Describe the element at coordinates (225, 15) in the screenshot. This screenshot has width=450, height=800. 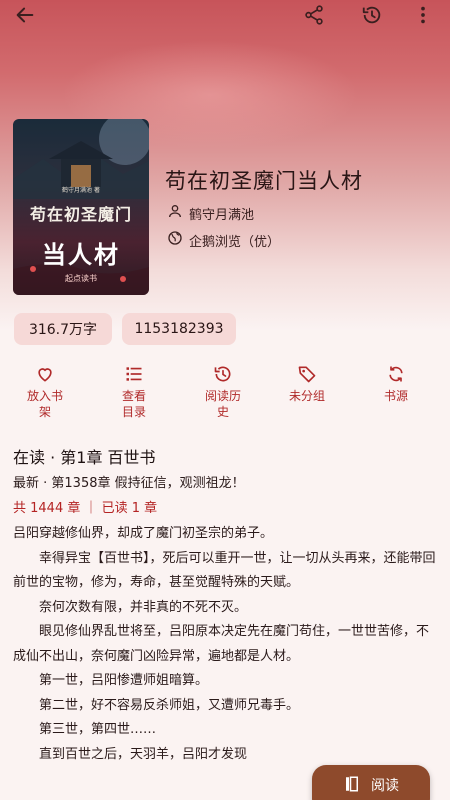
I see `top-bar` at that location.